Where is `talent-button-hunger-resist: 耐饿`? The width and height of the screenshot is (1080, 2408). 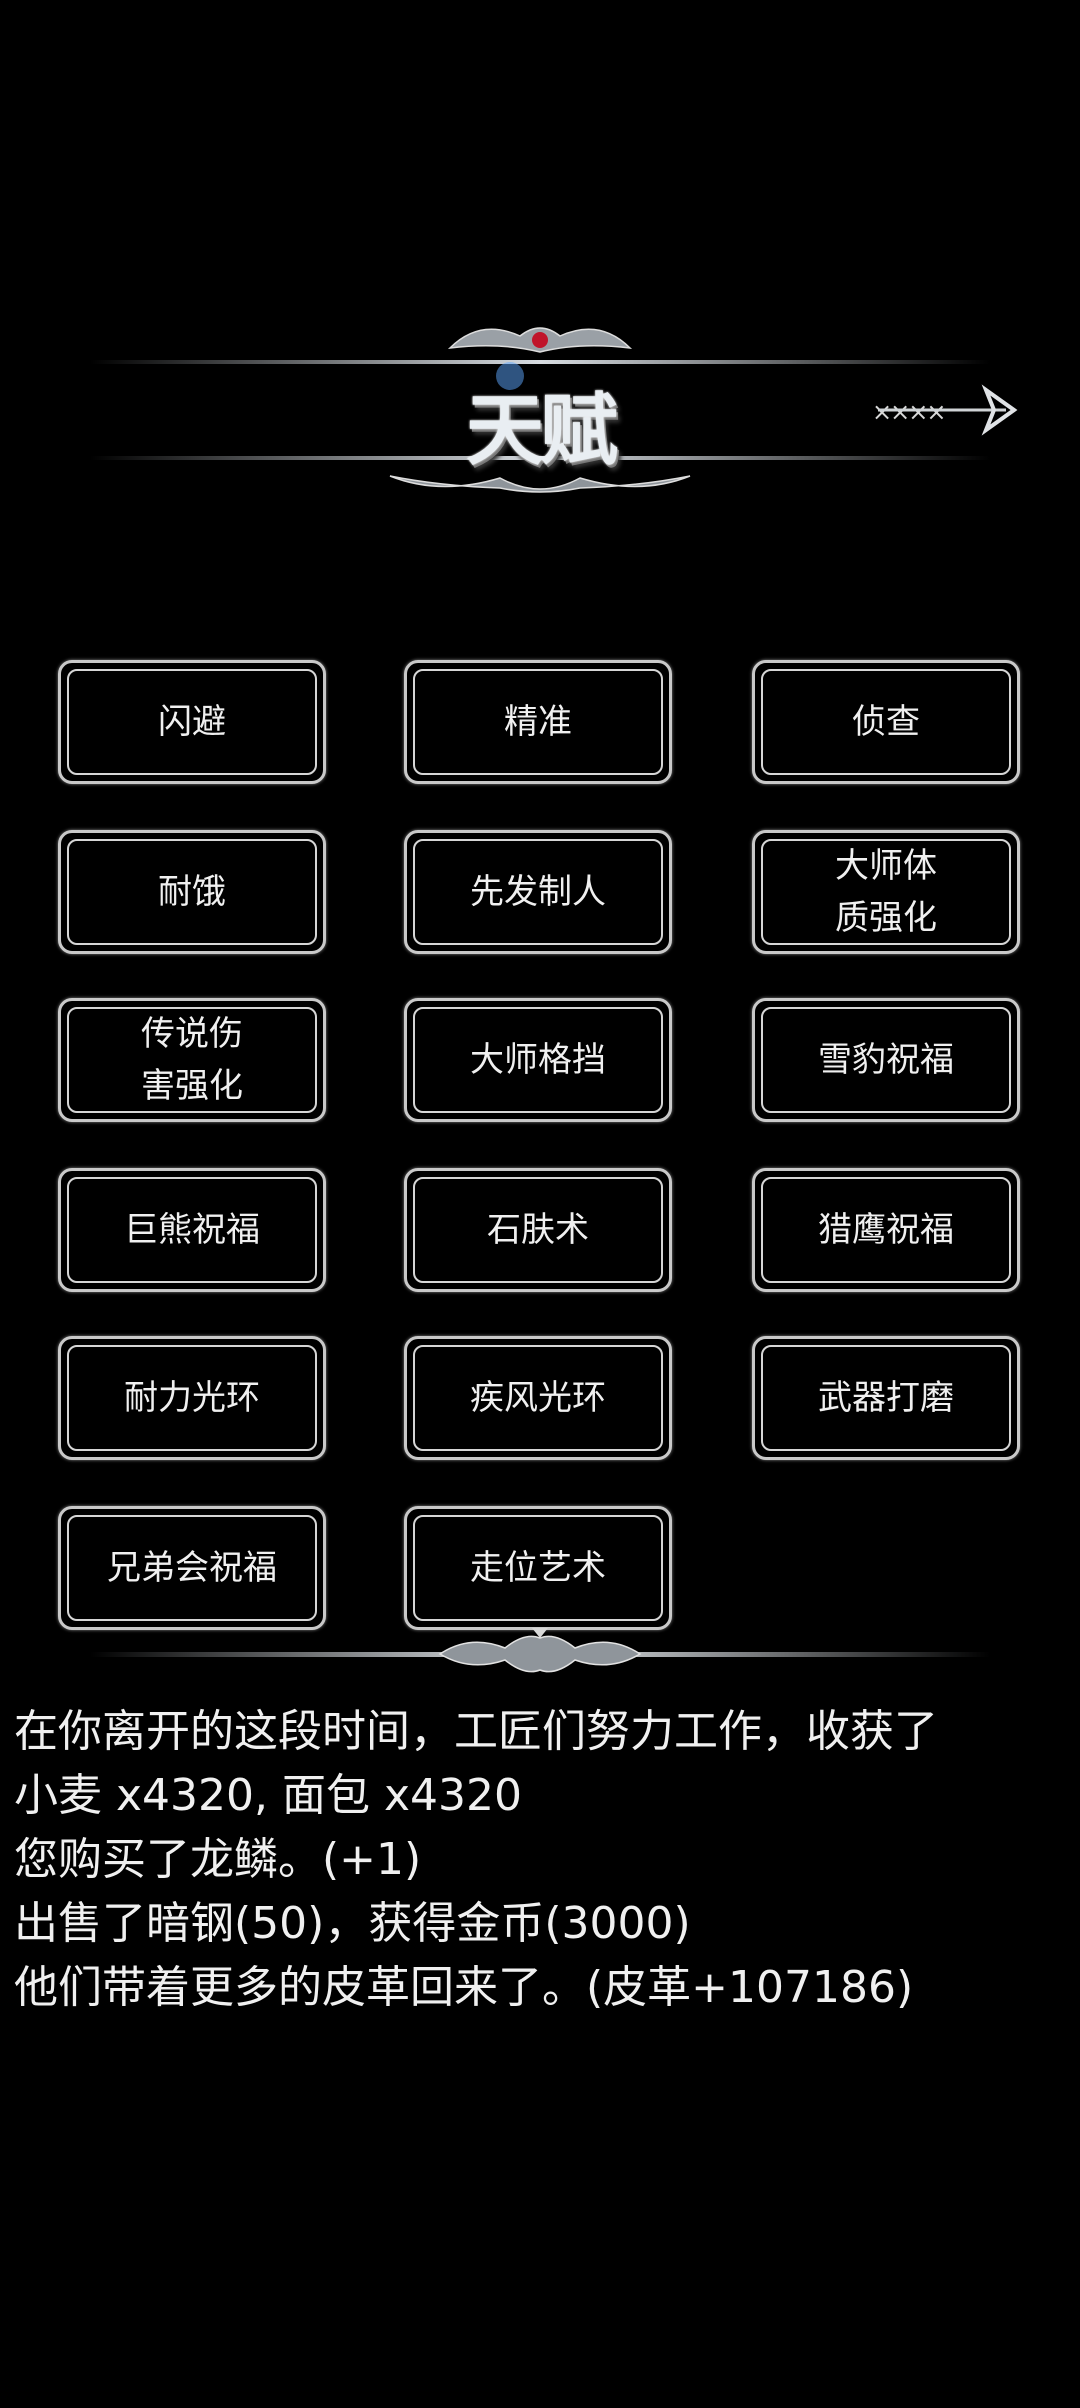
talent-button-hunger-resist: 耐饿 is located at coordinates (192, 892).